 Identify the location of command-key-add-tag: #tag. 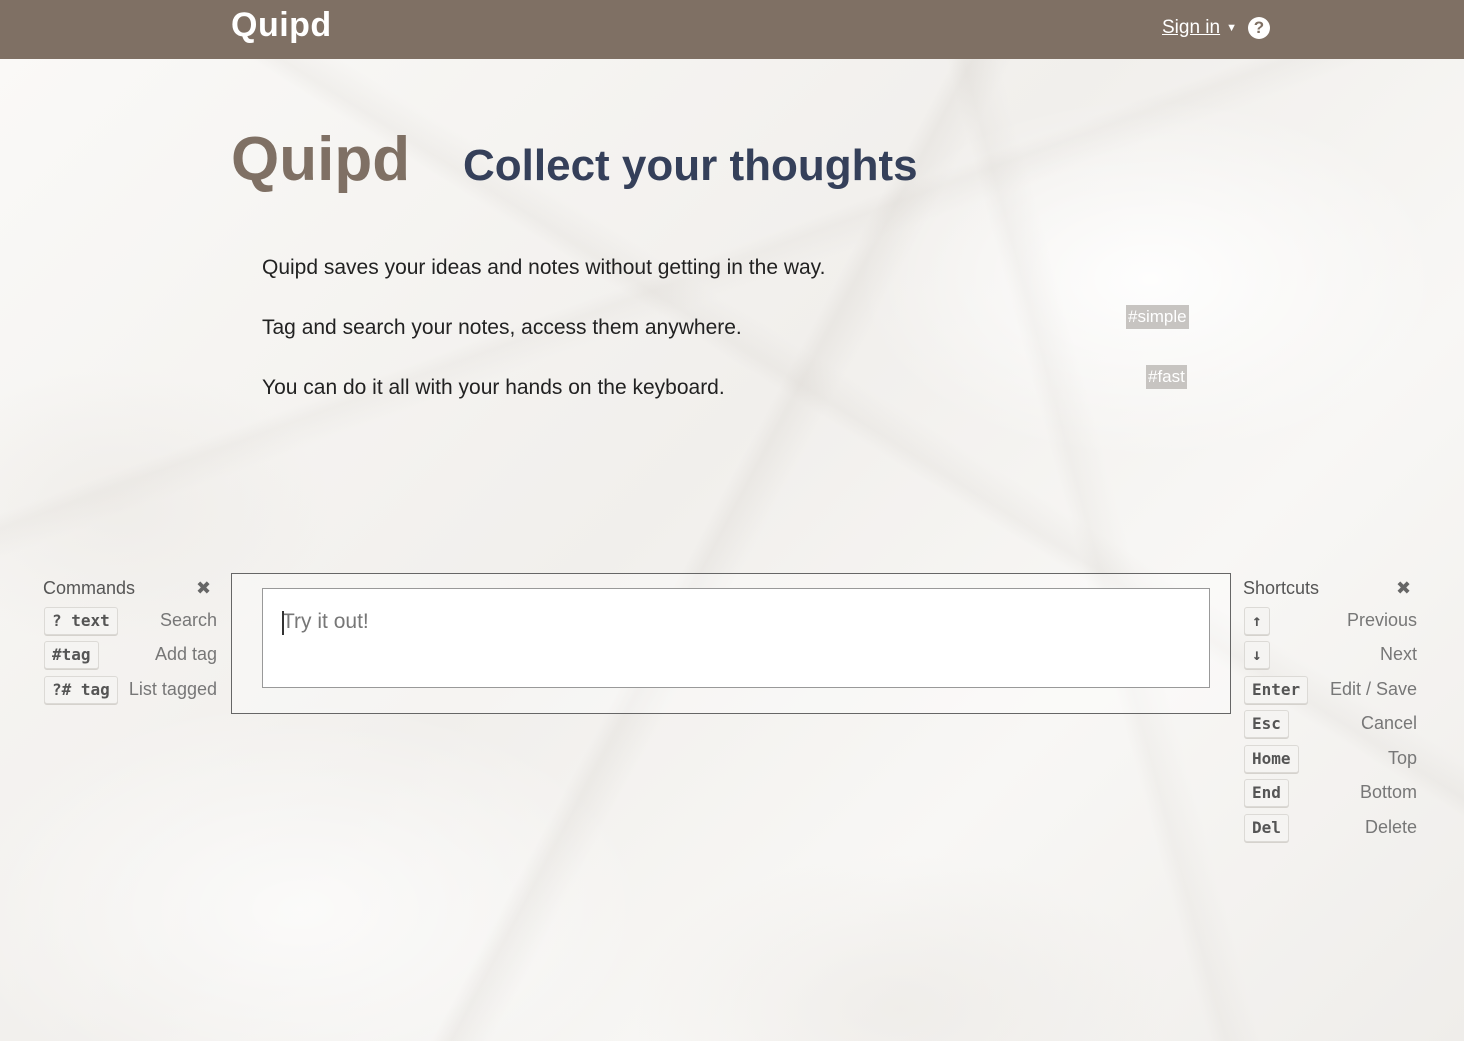
(71, 655).